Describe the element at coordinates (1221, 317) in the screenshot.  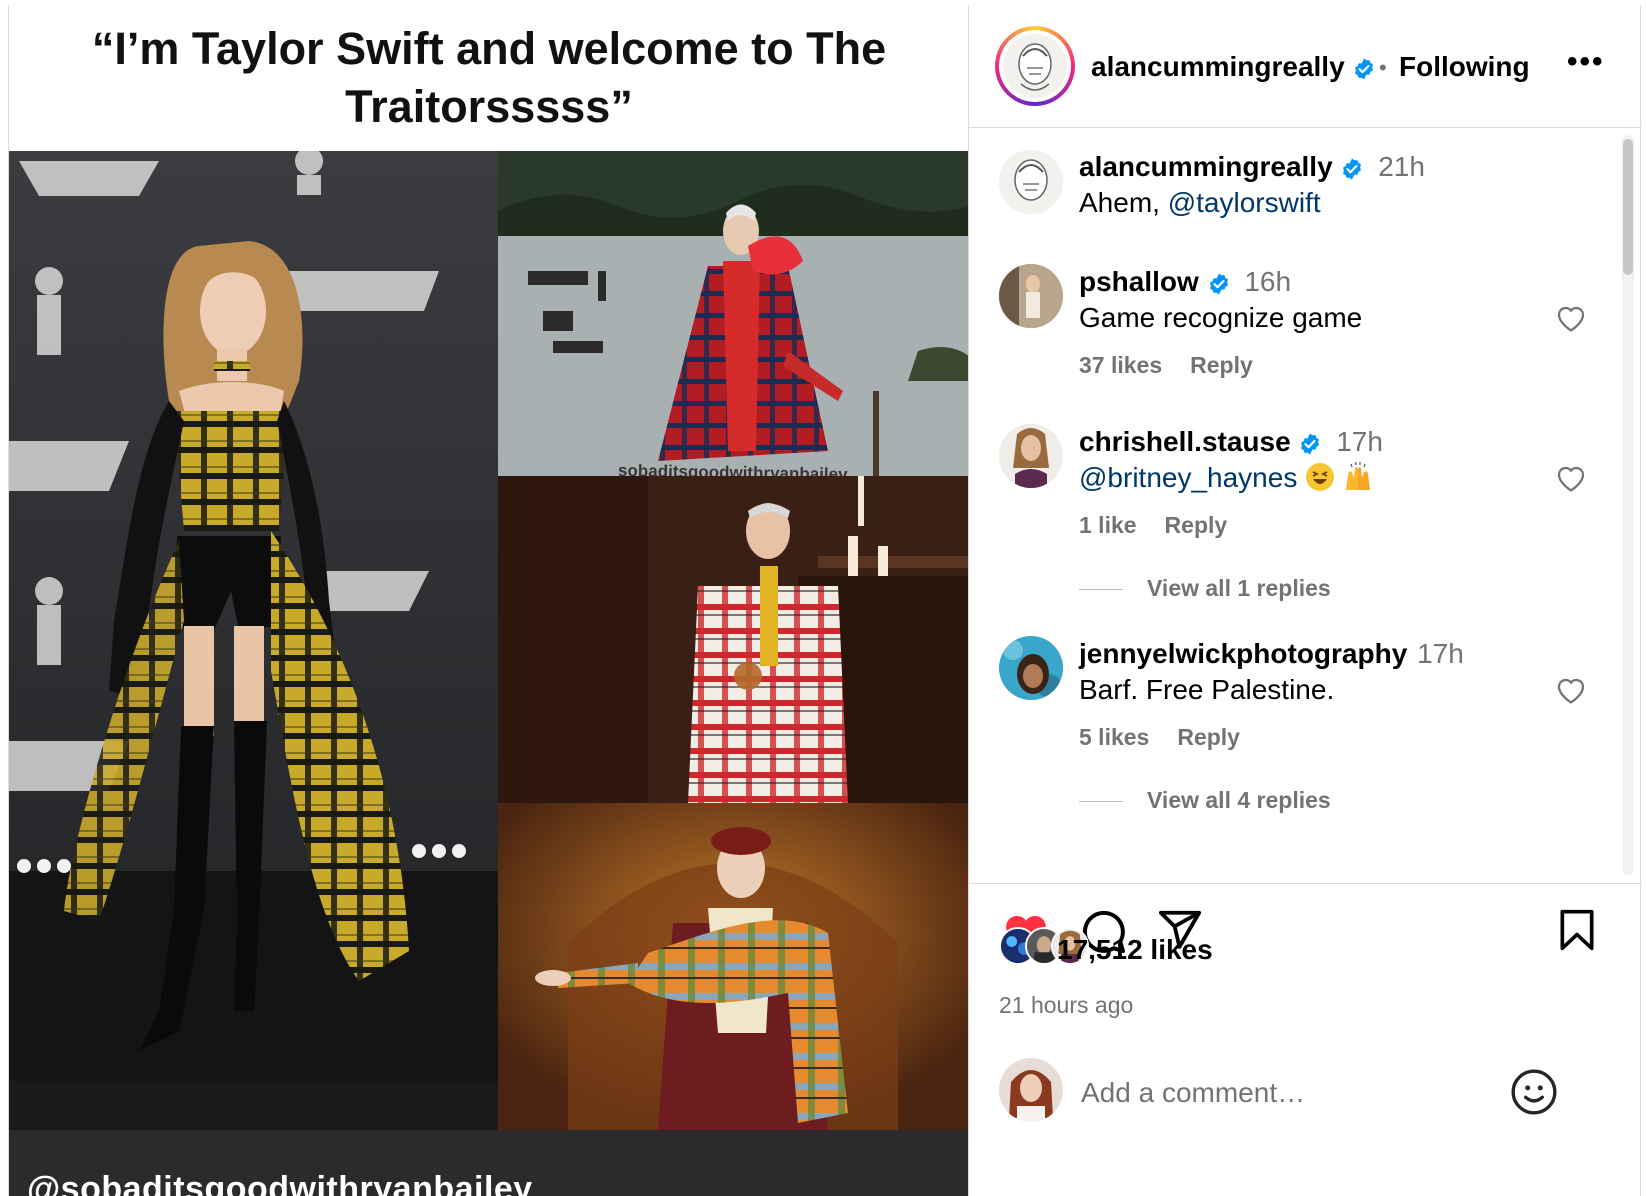
I see `comment-text: Game recognize game` at that location.